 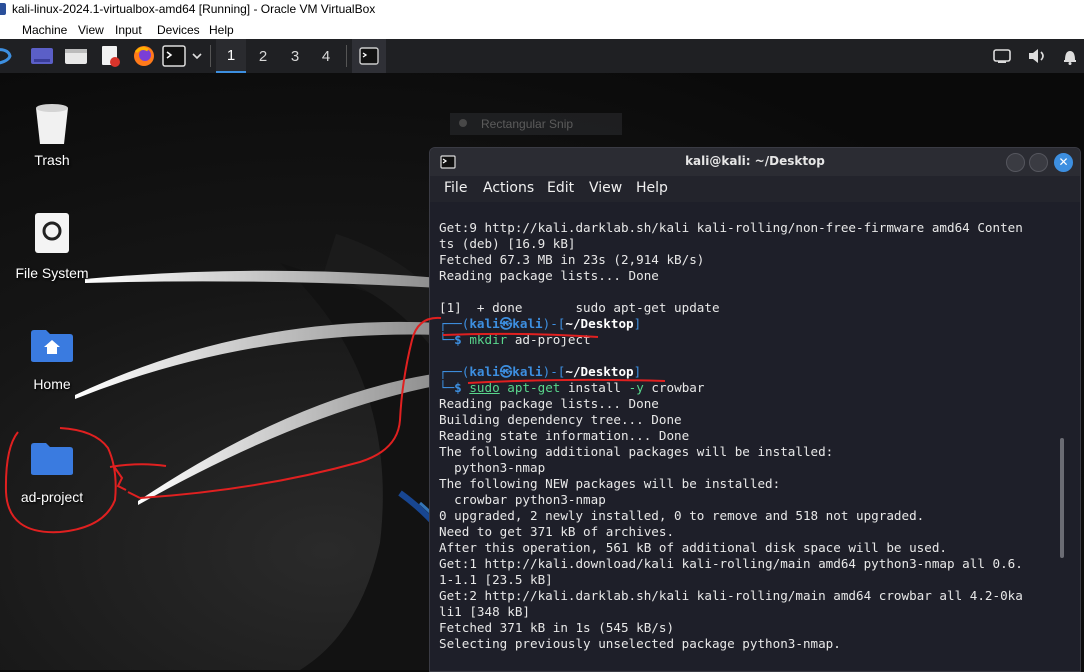 What do you see at coordinates (542, 29) in the screenshot?
I see `vbox-menubar: Machine View Input Devices Help` at bounding box center [542, 29].